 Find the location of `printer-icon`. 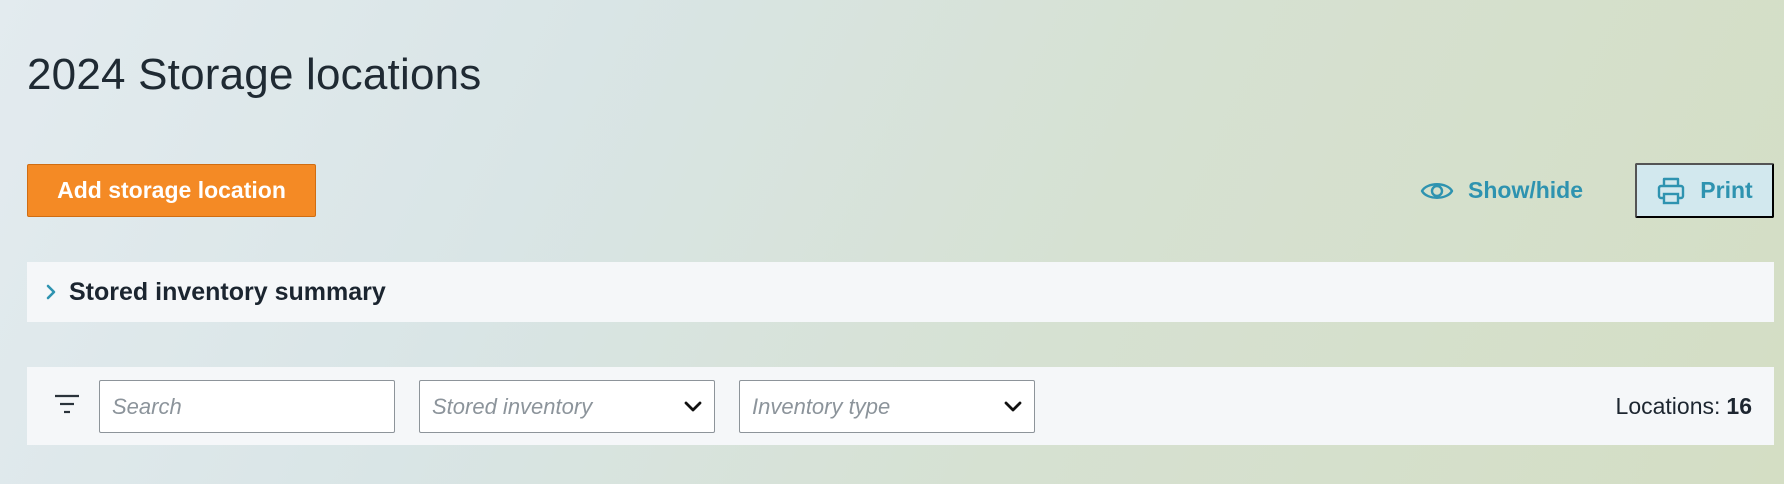

printer-icon is located at coordinates (1671, 191).